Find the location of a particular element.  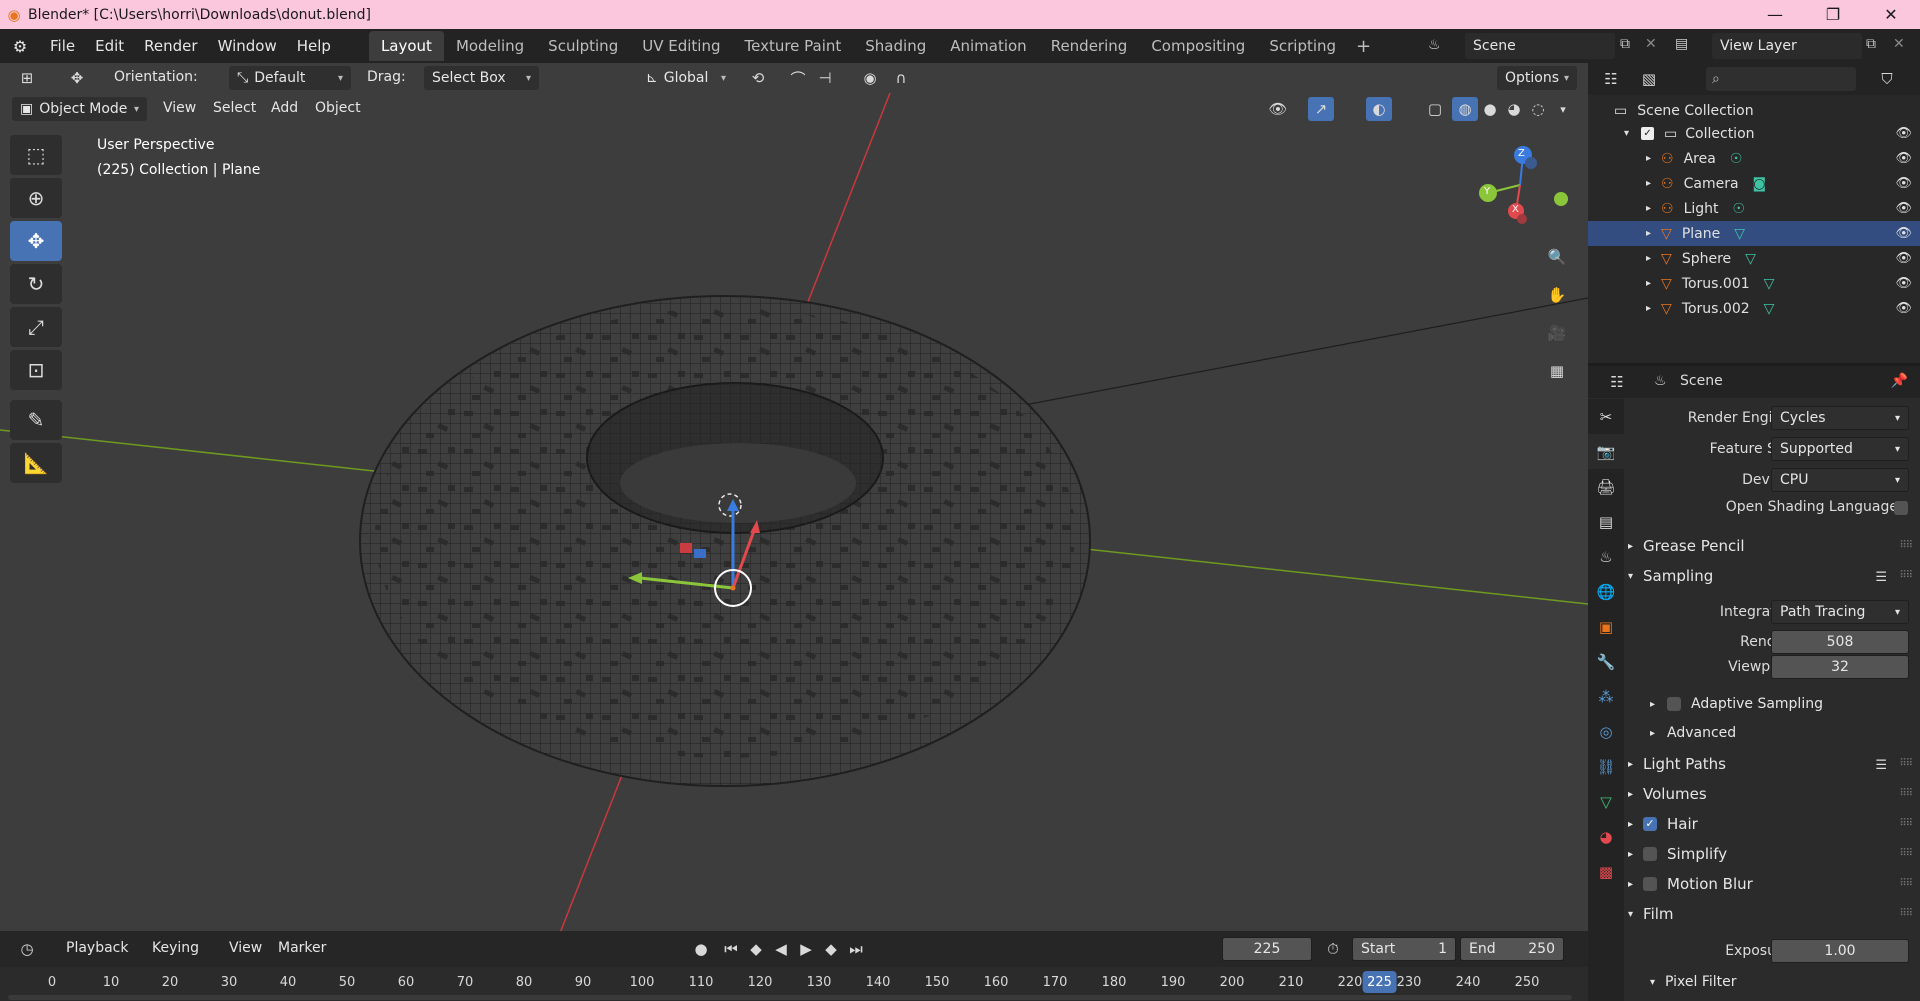

camera-view-icon: 🎥 is located at coordinates (1557, 333).